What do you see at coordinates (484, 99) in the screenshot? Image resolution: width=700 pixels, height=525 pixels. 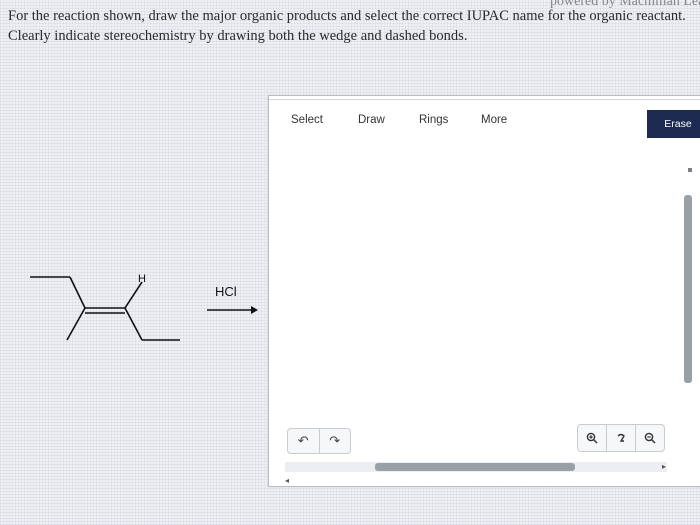 I see `editor-top-divider` at bounding box center [484, 99].